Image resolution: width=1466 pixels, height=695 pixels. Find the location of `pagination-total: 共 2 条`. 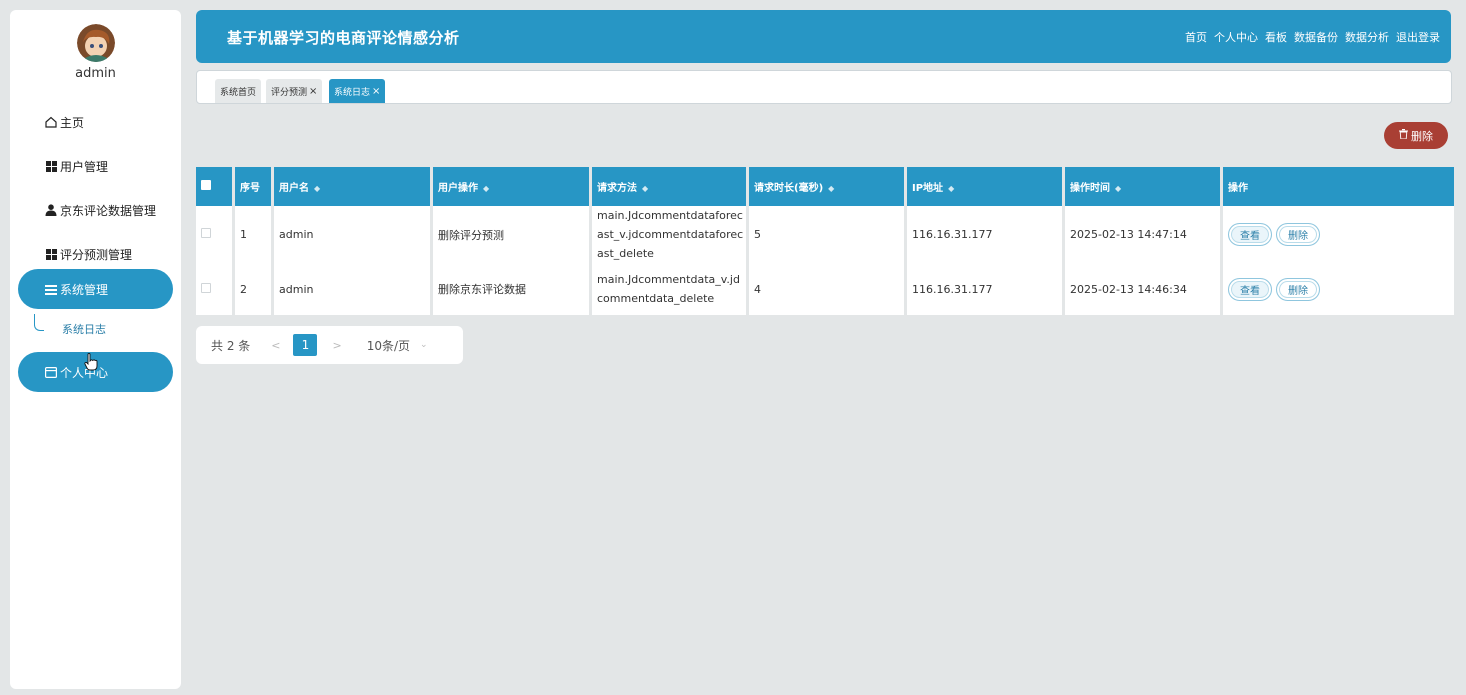

pagination-total: 共 2 条 is located at coordinates (231, 345).